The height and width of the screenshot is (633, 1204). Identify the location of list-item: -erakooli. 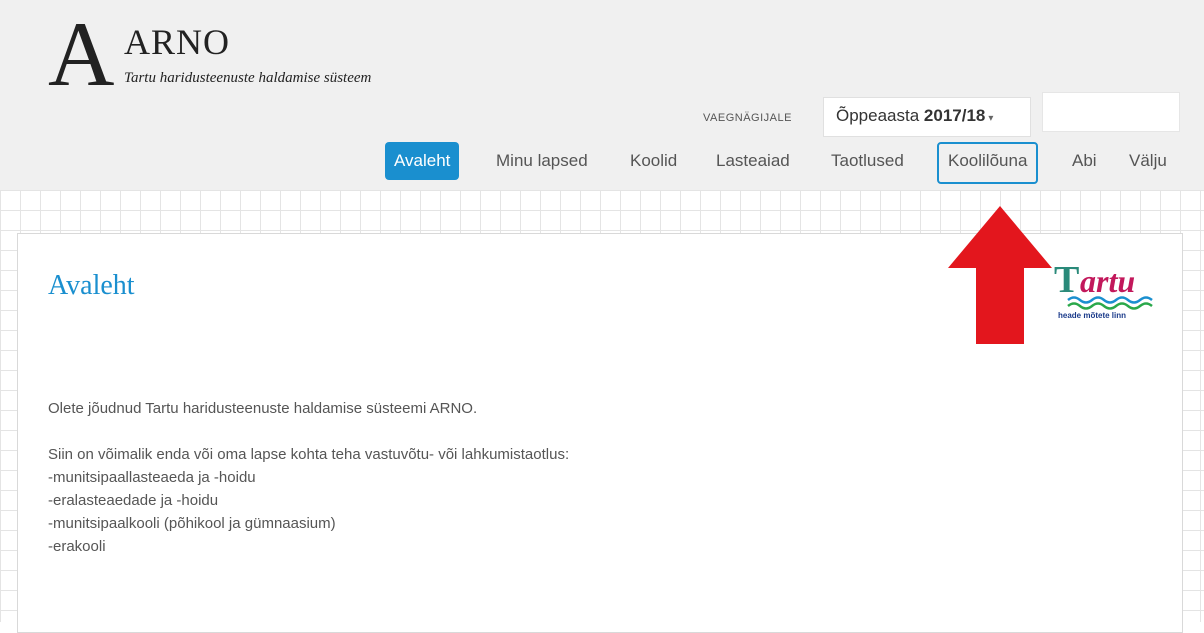
(77, 546).